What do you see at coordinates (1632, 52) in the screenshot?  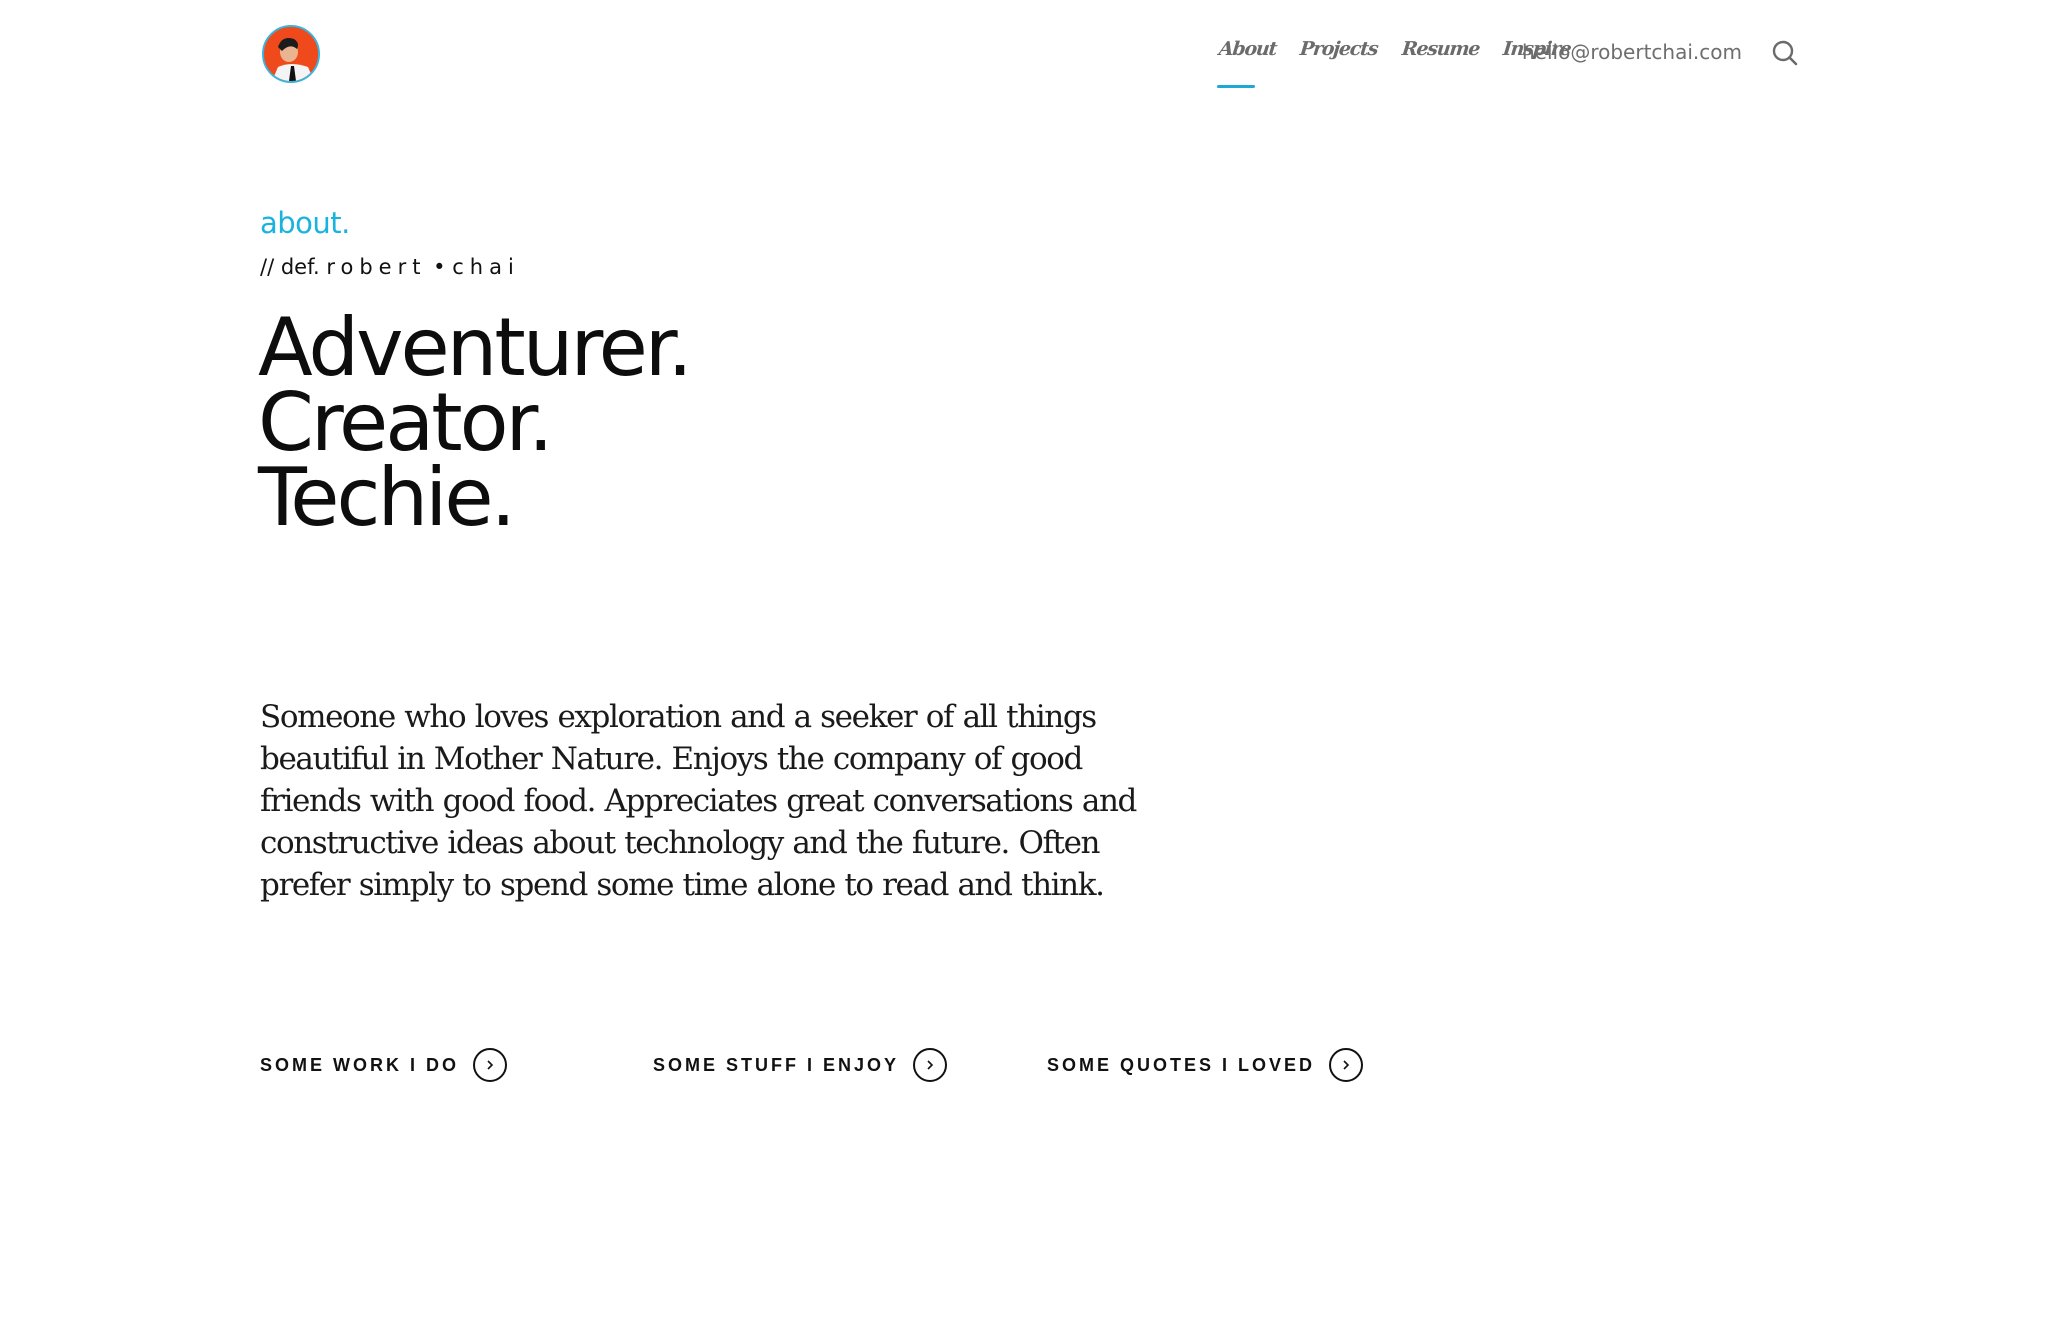 I see `email-link: hello@robertchai.com` at bounding box center [1632, 52].